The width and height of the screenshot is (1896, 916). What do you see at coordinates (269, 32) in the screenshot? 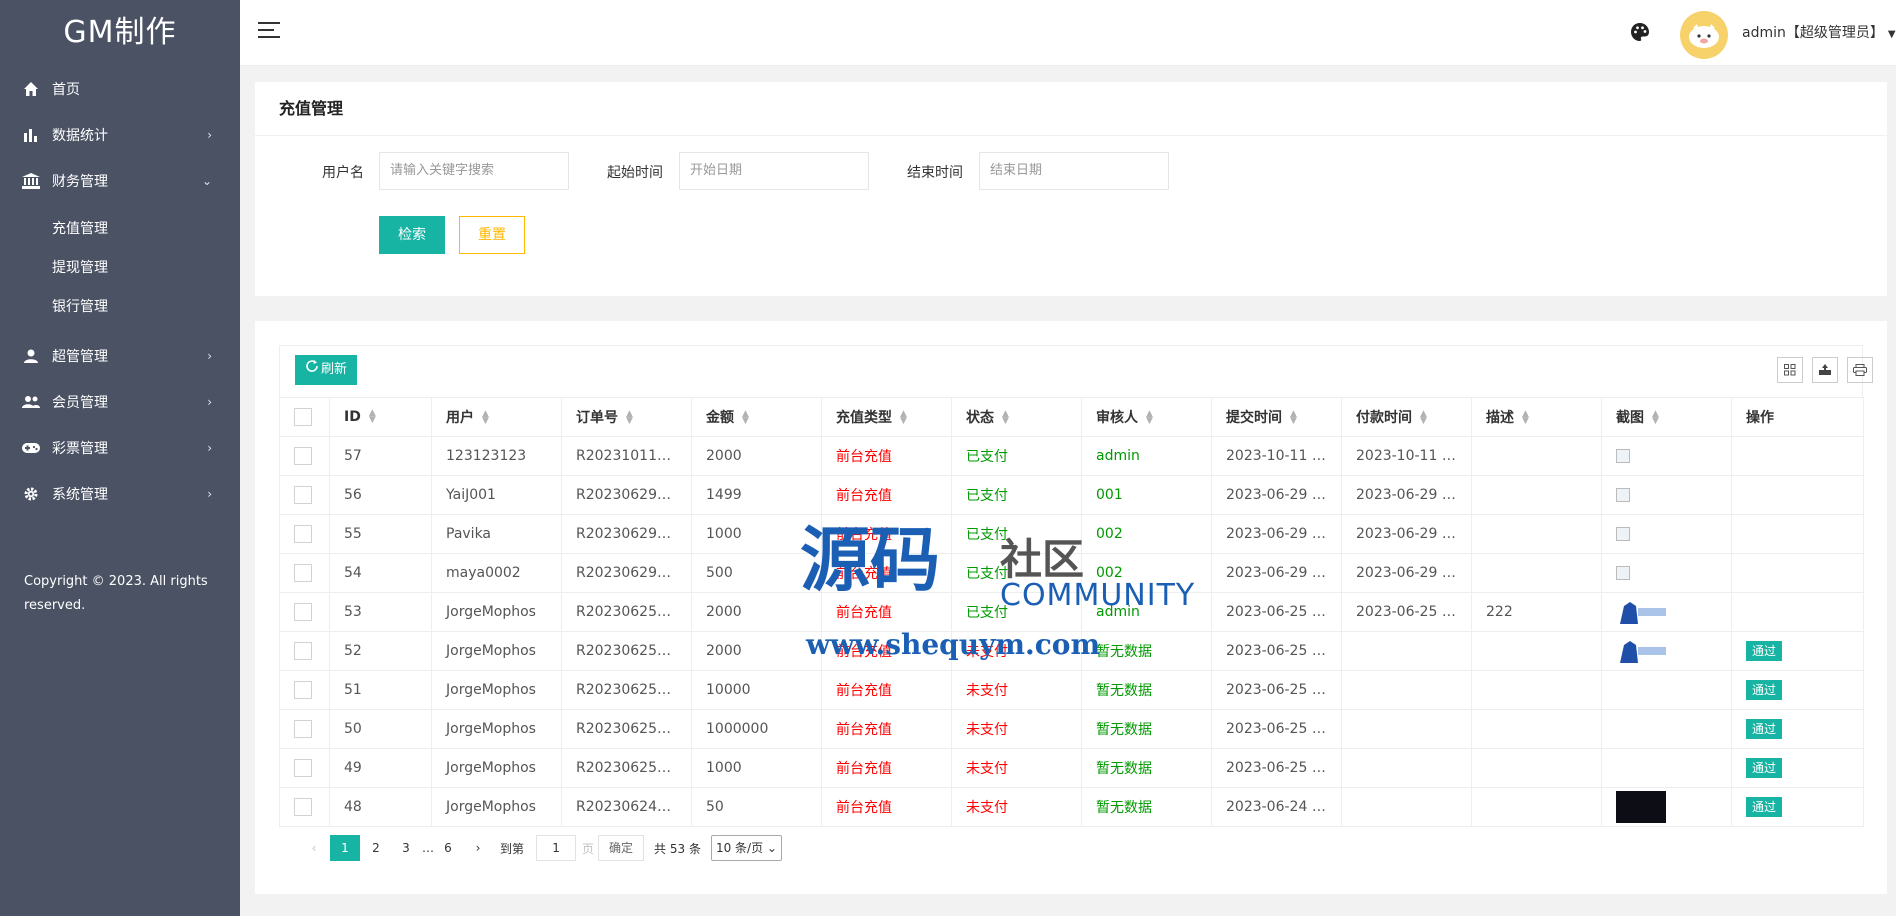
I see `menu-toggle-icon` at bounding box center [269, 32].